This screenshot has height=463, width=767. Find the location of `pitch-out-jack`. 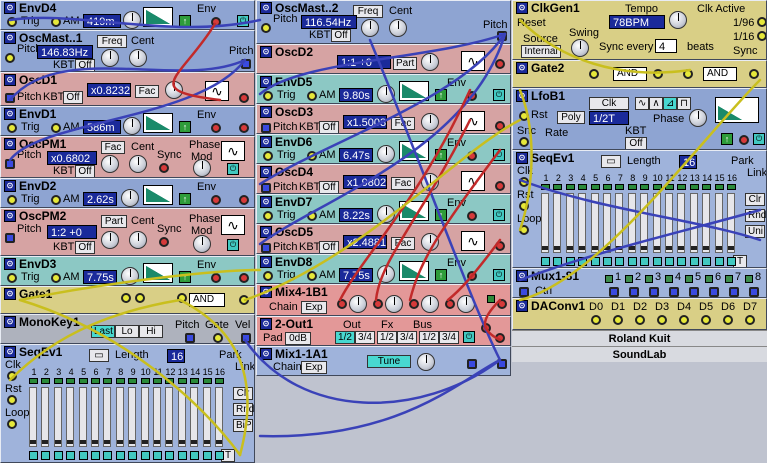

pitch-out-jack is located at coordinates (502, 36).